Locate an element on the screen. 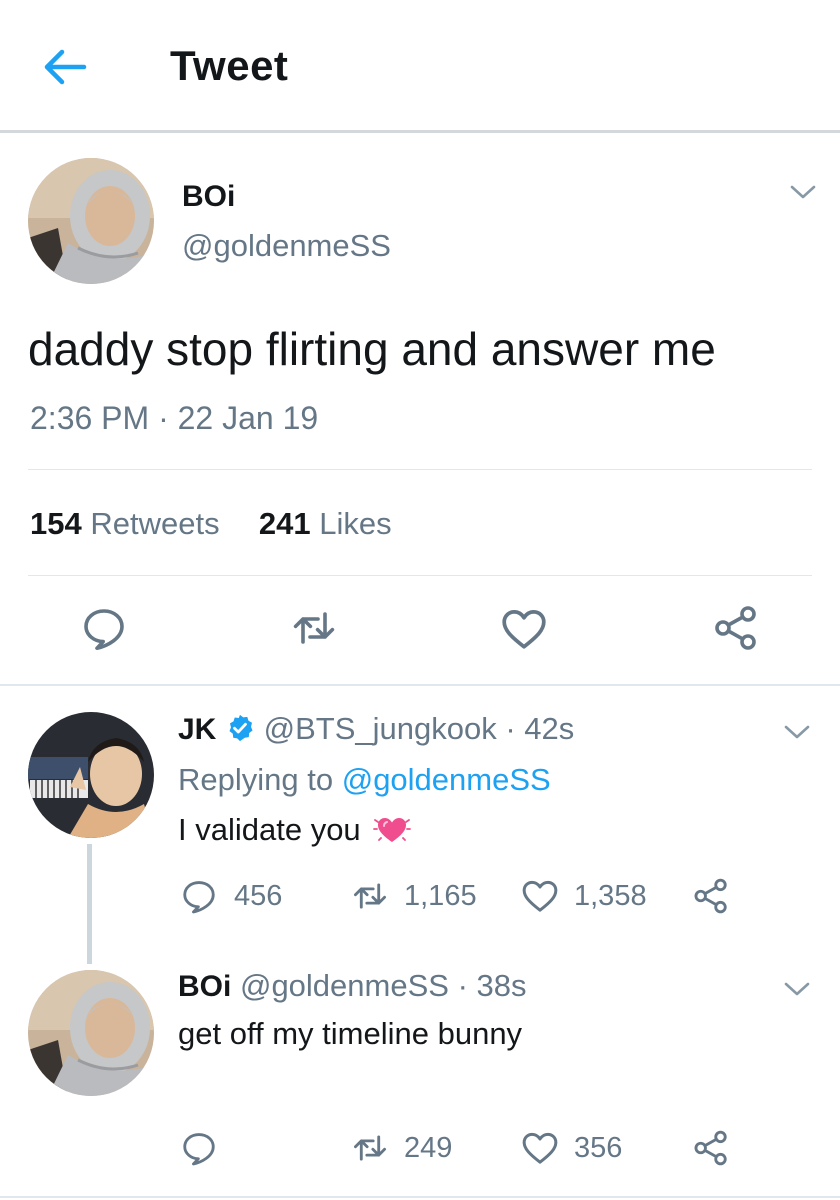  top-bar: Tweet is located at coordinates (420, 66).